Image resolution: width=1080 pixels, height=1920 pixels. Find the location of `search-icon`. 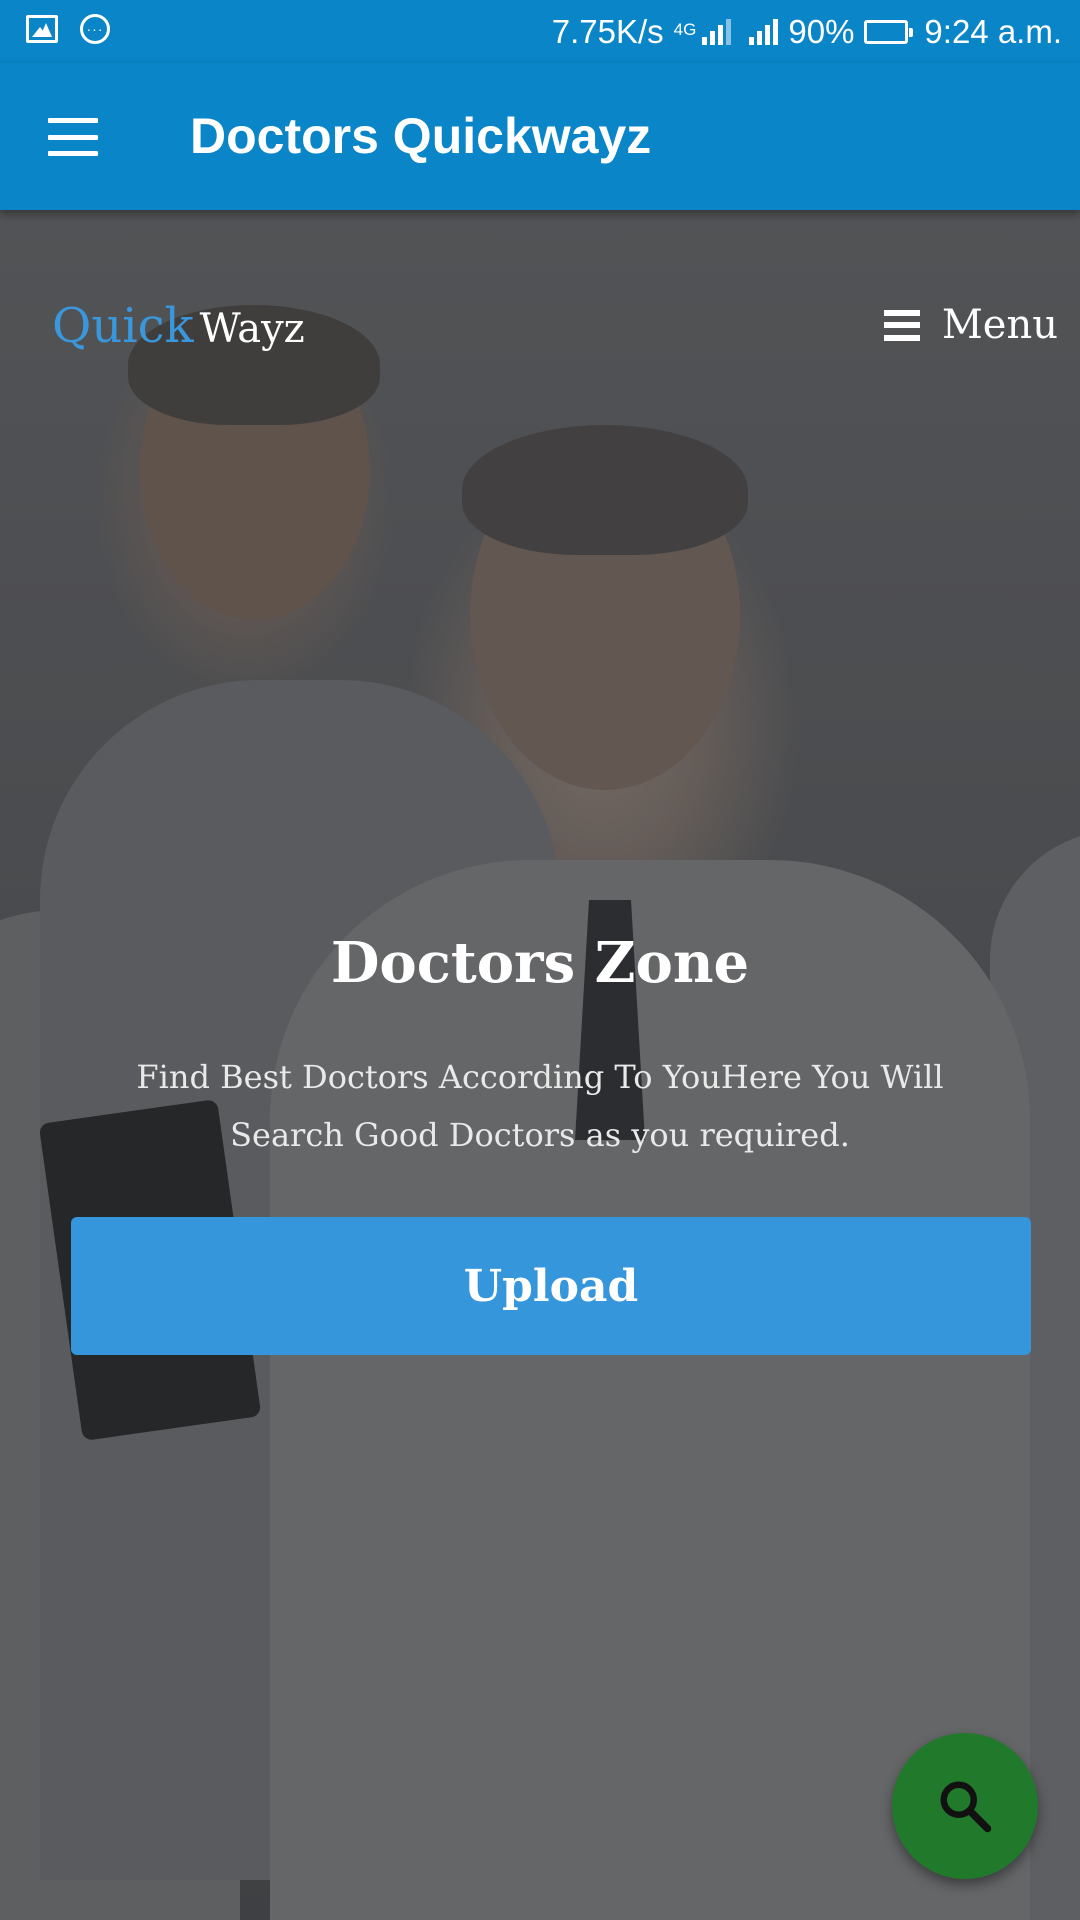

search-icon is located at coordinates (966, 1807).